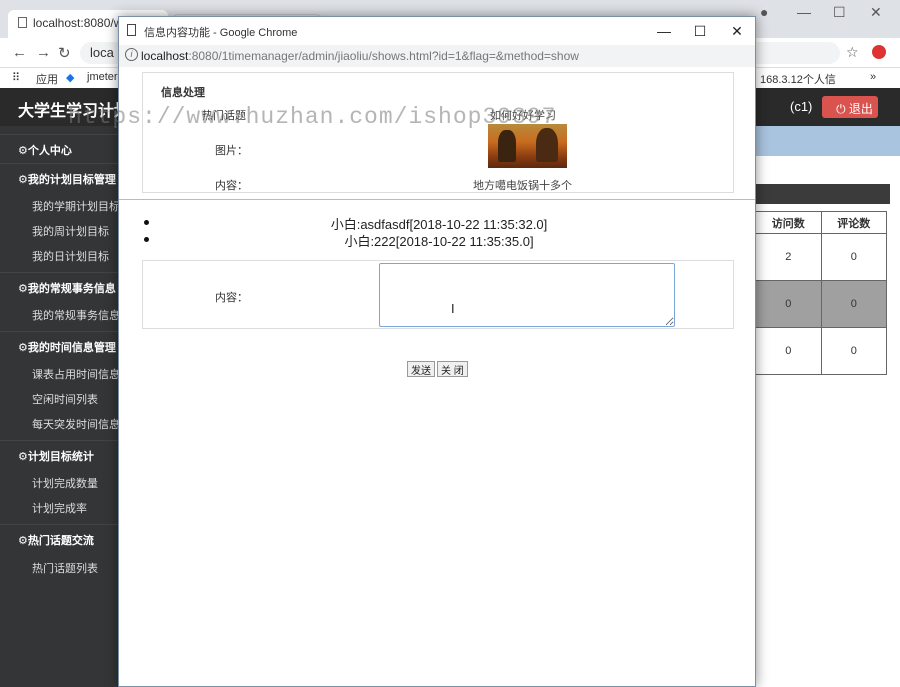 The width and height of the screenshot is (900, 687). What do you see at coordinates (59, 373) in the screenshot?
I see `sidebar-item-course-time: 课表占用时间信息` at bounding box center [59, 373].